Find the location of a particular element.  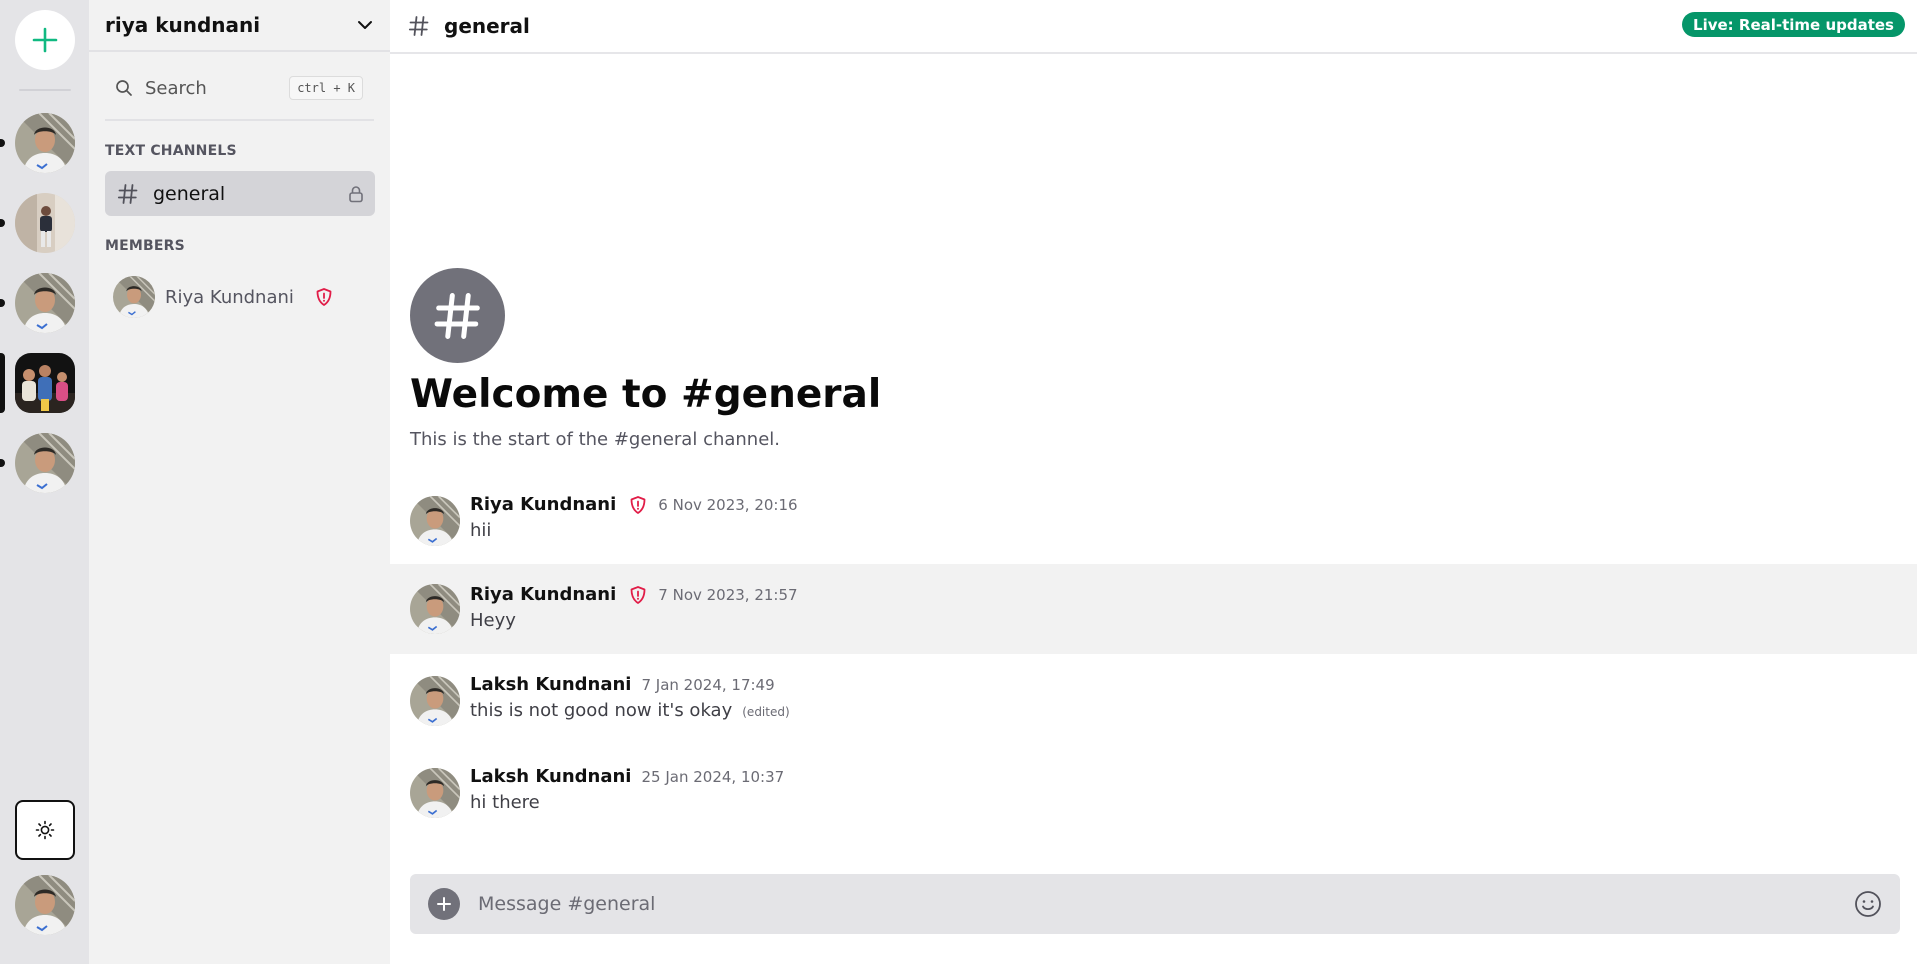

sun-icon is located at coordinates (45, 830).